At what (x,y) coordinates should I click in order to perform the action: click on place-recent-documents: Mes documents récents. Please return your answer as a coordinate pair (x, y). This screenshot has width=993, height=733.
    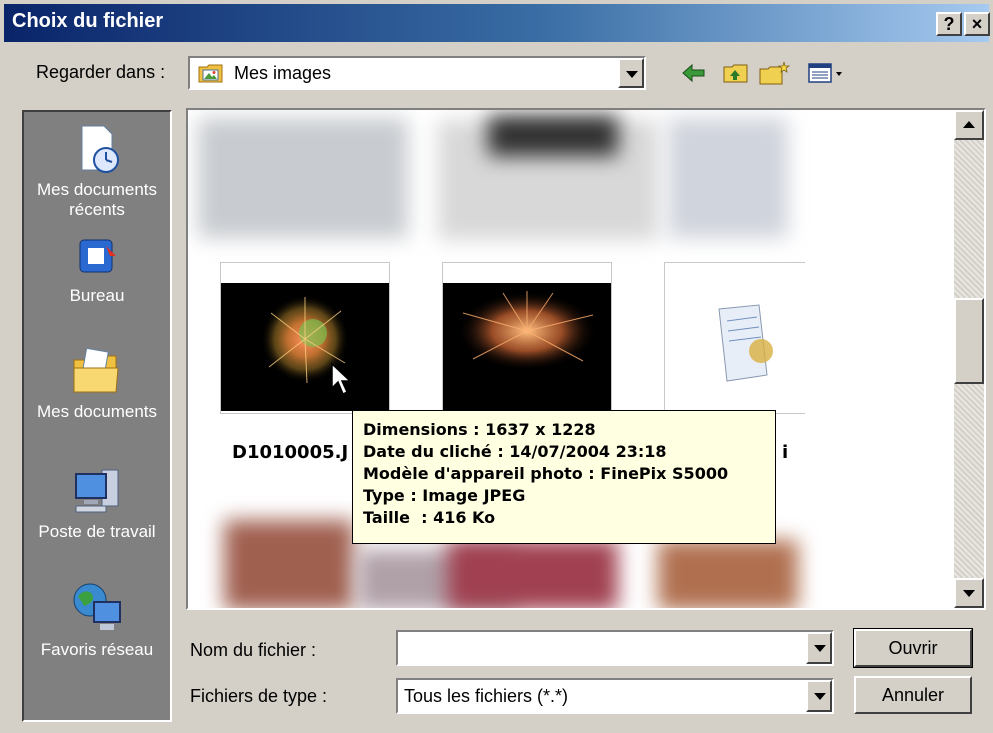
    Looking at the image, I should click on (97, 171).